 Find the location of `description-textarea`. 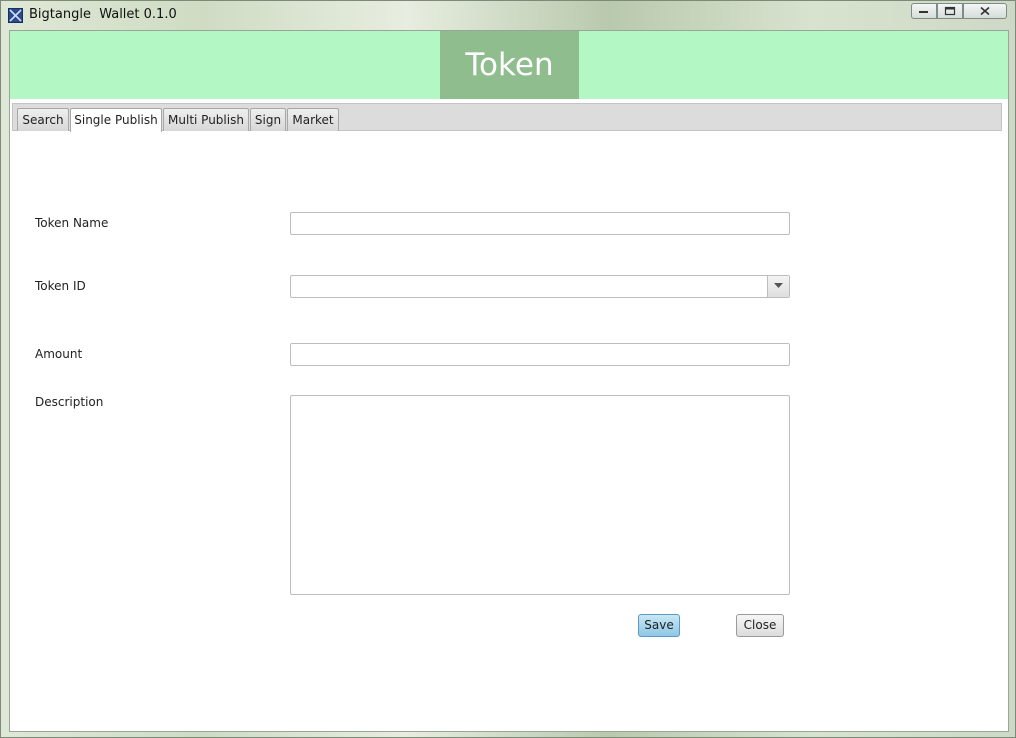

description-textarea is located at coordinates (540, 495).